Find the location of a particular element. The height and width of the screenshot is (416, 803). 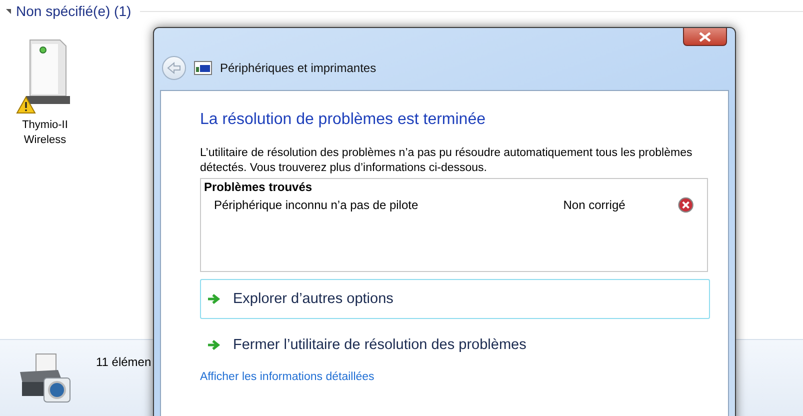

device-label: Thymio-II Wireless is located at coordinates (45, 133).